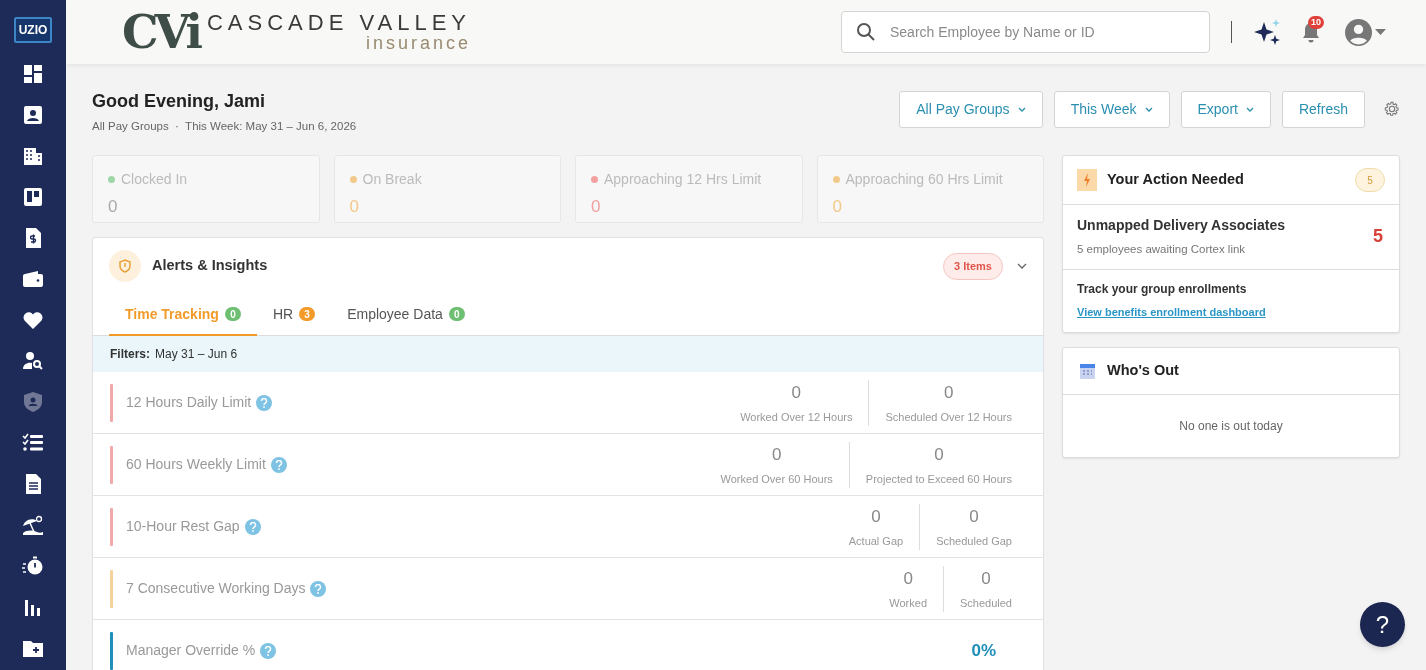  What do you see at coordinates (154, 180) in the screenshot?
I see `stat-label: Clocked In` at bounding box center [154, 180].